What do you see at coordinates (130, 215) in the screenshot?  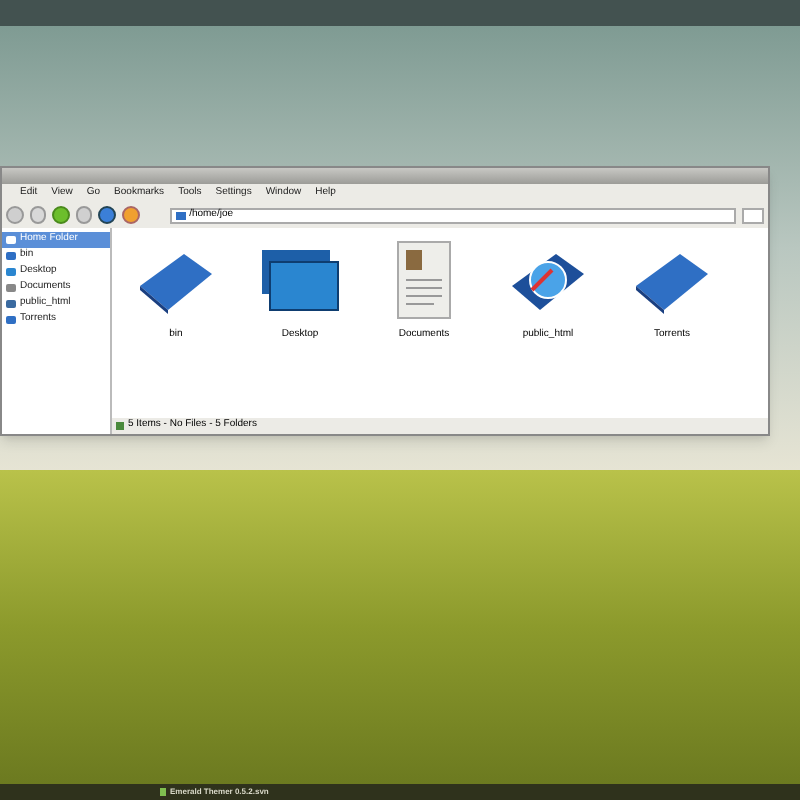 I see `bookmark-icon` at bounding box center [130, 215].